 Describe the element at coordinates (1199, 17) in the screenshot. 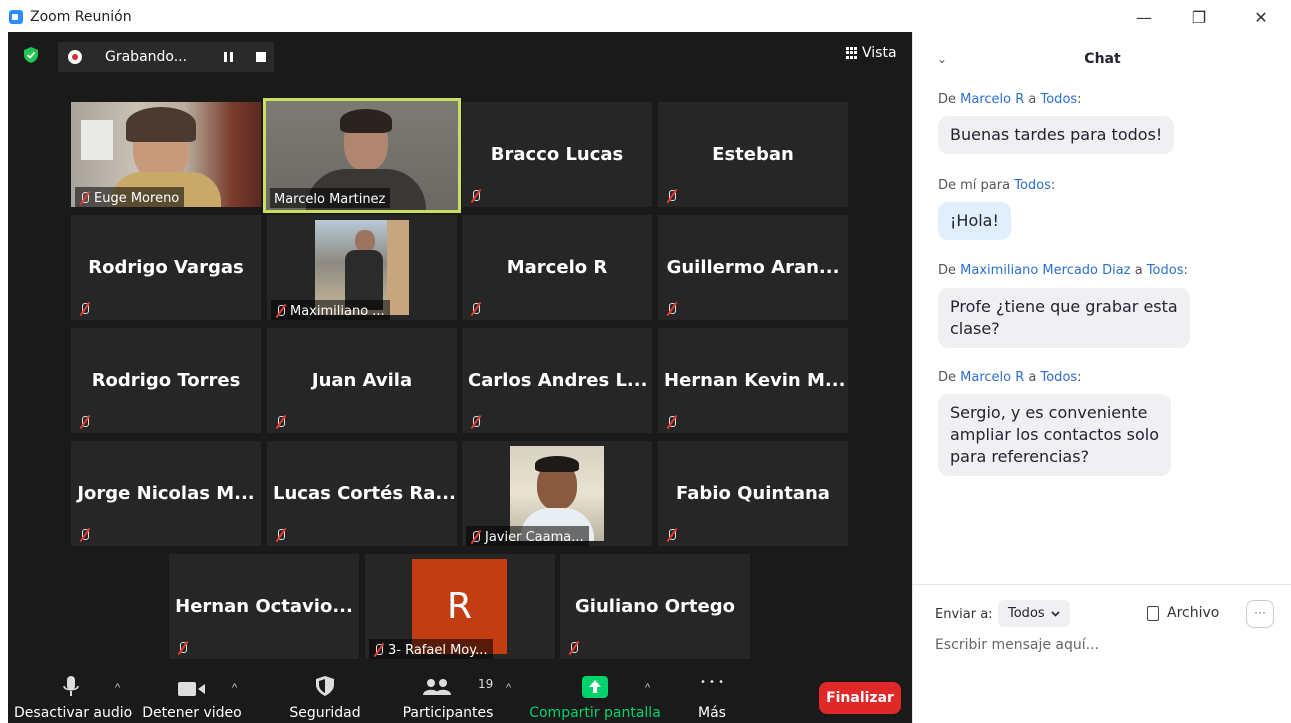

I see `restore-button: ❐` at that location.